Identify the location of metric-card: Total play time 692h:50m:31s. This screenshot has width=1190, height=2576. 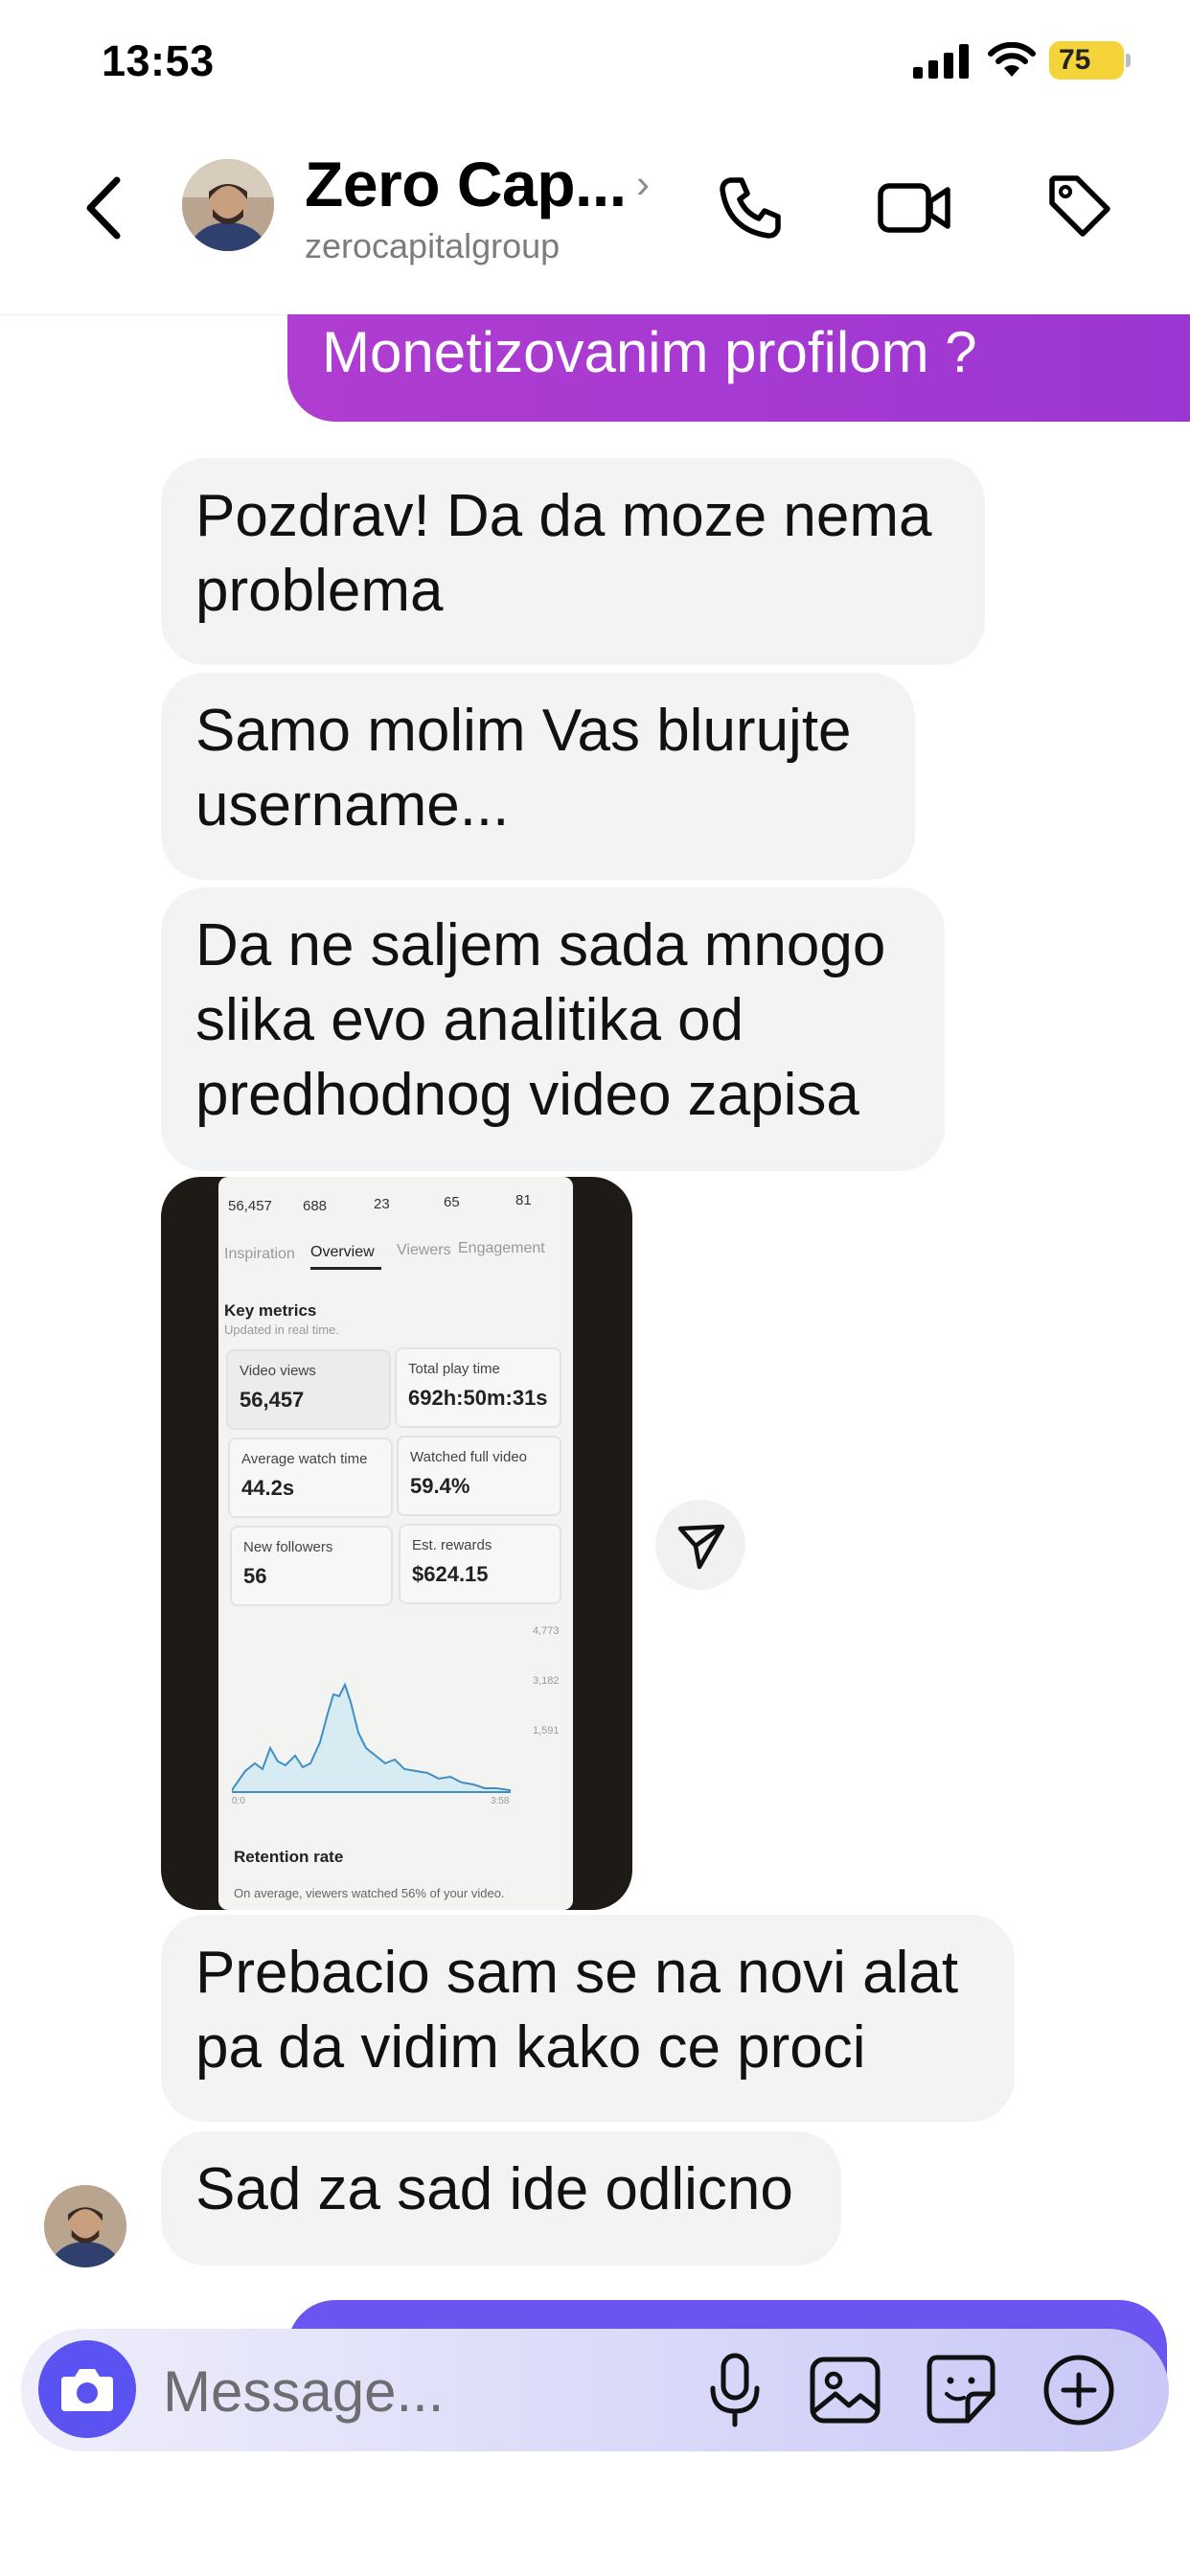
(478, 1387).